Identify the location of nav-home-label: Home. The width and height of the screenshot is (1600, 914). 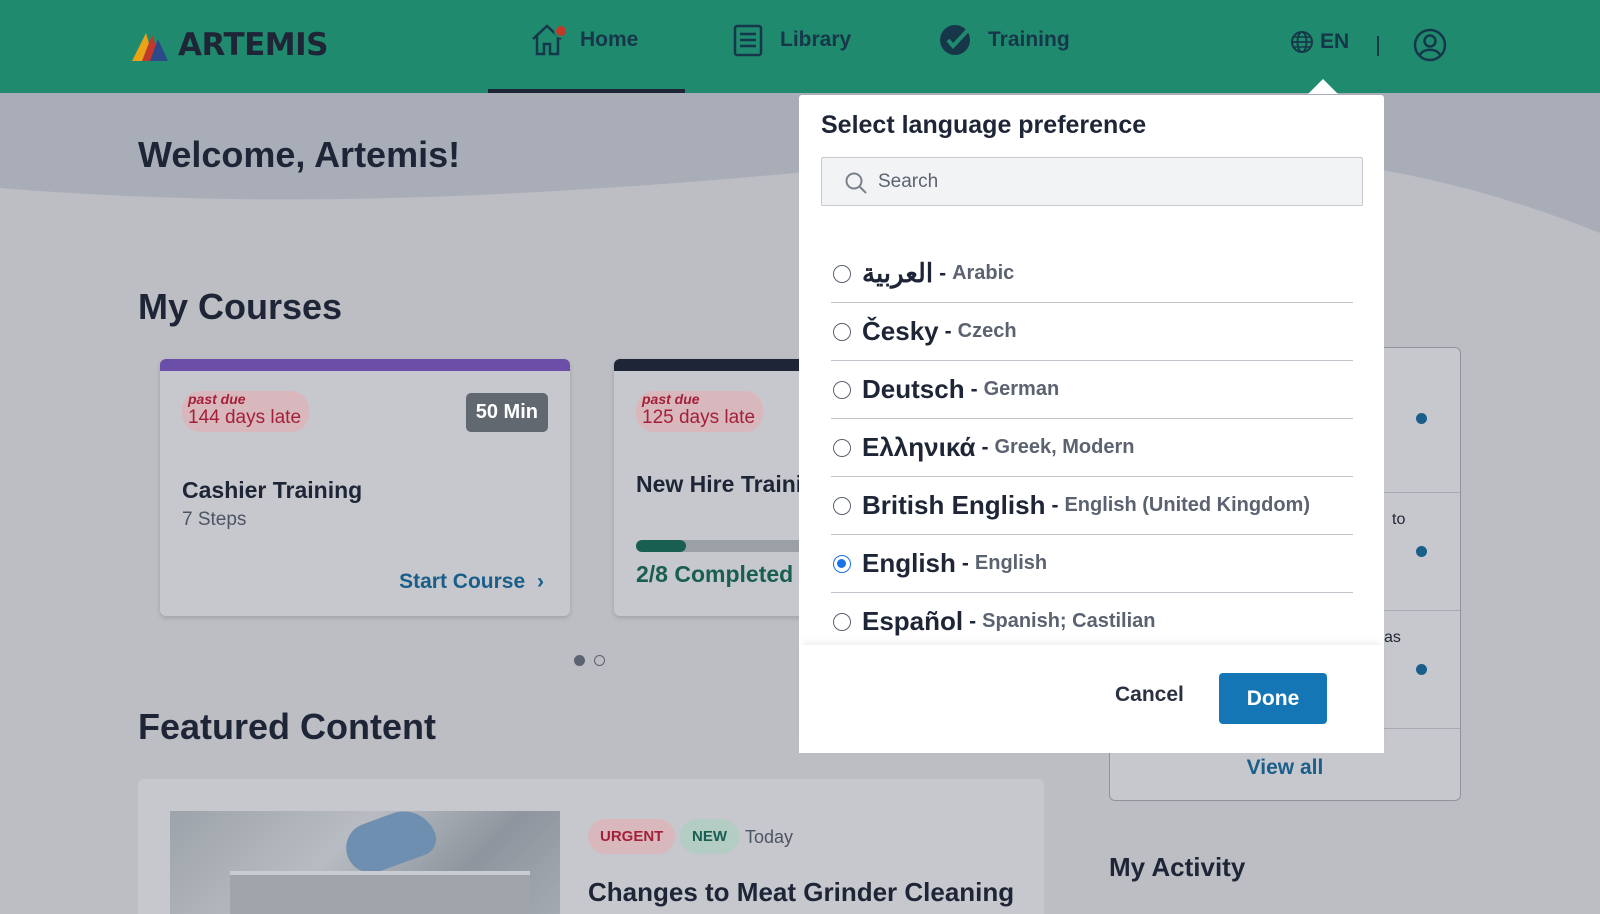
(609, 39).